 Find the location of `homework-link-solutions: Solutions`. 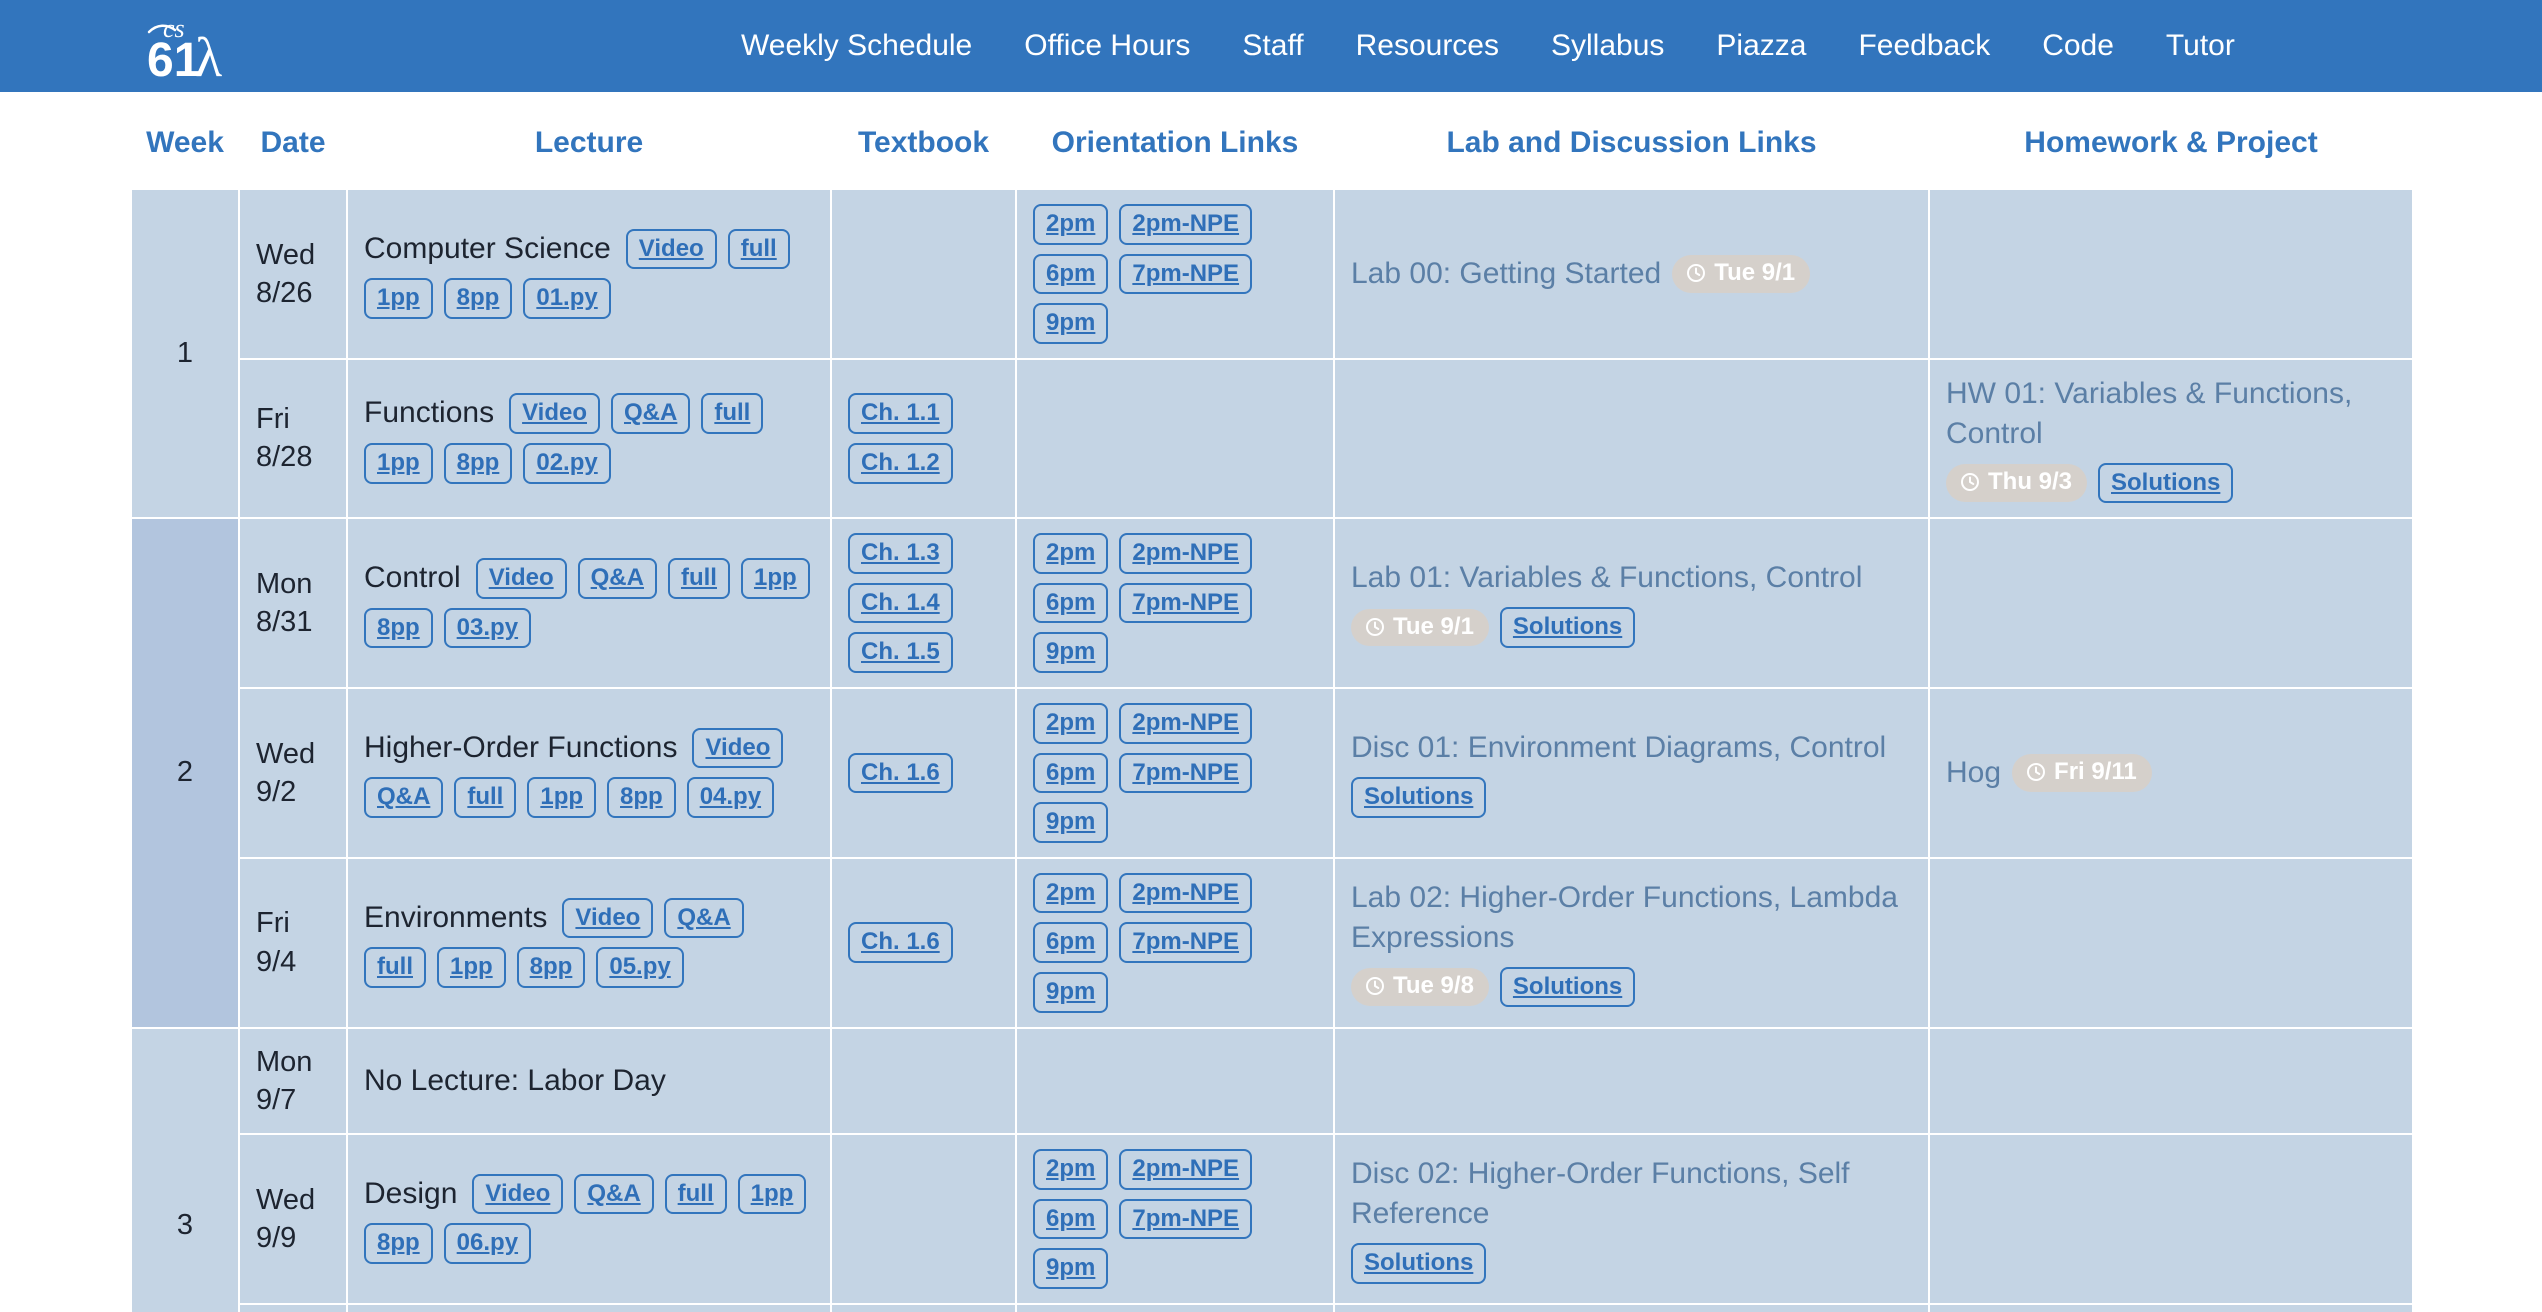

homework-link-solutions: Solutions is located at coordinates (2166, 483).